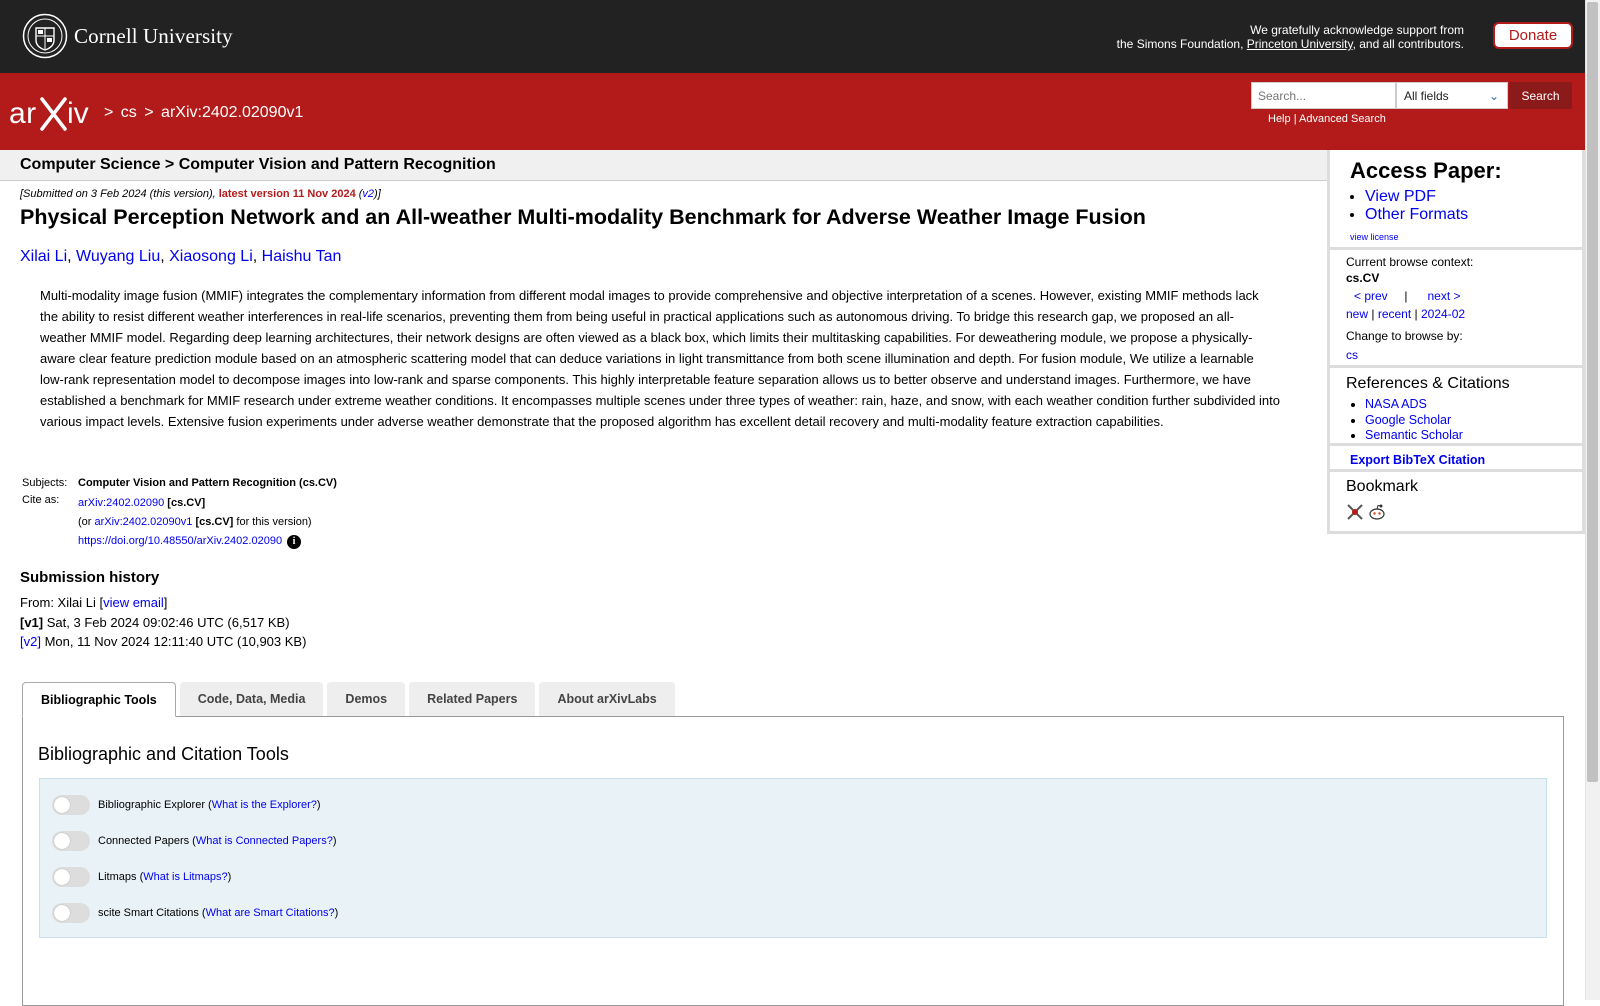 The height and width of the screenshot is (1006, 1600). Describe the element at coordinates (1342, 119) in the screenshot. I see `advanced-search-link: Advanced Search` at that location.